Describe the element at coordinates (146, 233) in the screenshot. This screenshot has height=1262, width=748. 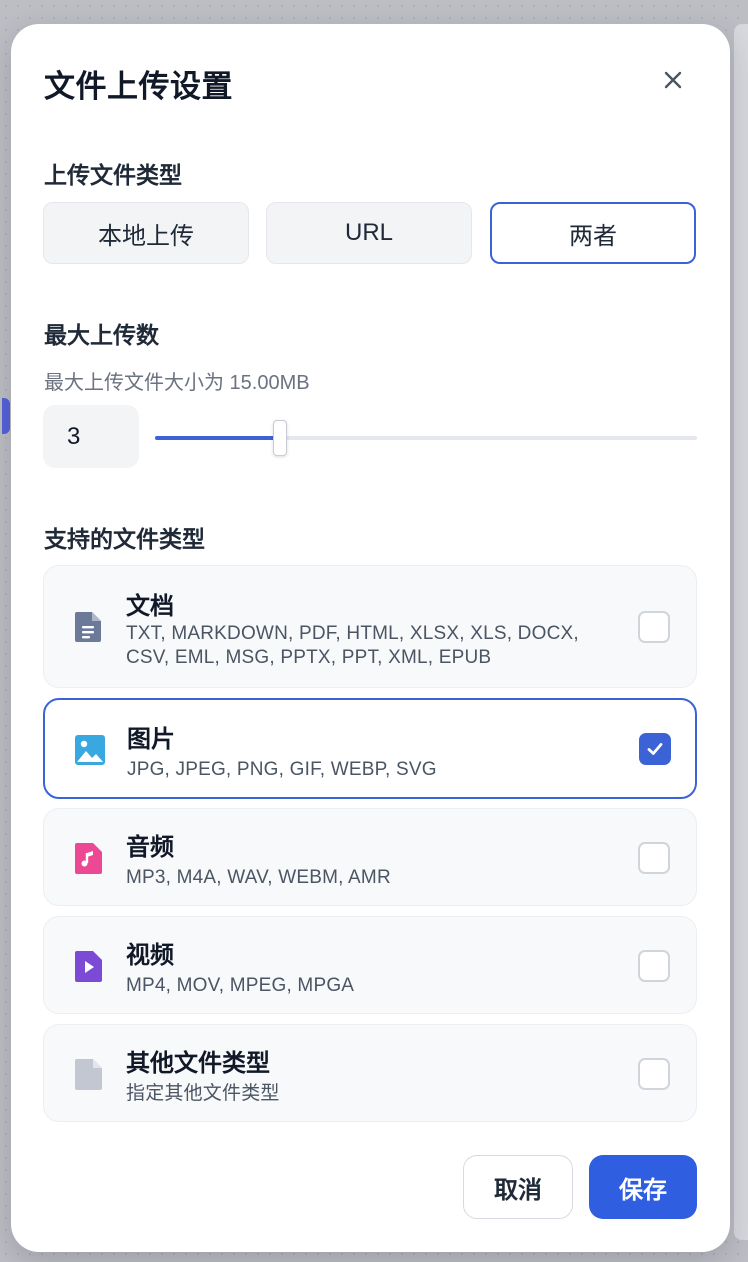
I see `upload-type-local-button: 本地上传` at that location.